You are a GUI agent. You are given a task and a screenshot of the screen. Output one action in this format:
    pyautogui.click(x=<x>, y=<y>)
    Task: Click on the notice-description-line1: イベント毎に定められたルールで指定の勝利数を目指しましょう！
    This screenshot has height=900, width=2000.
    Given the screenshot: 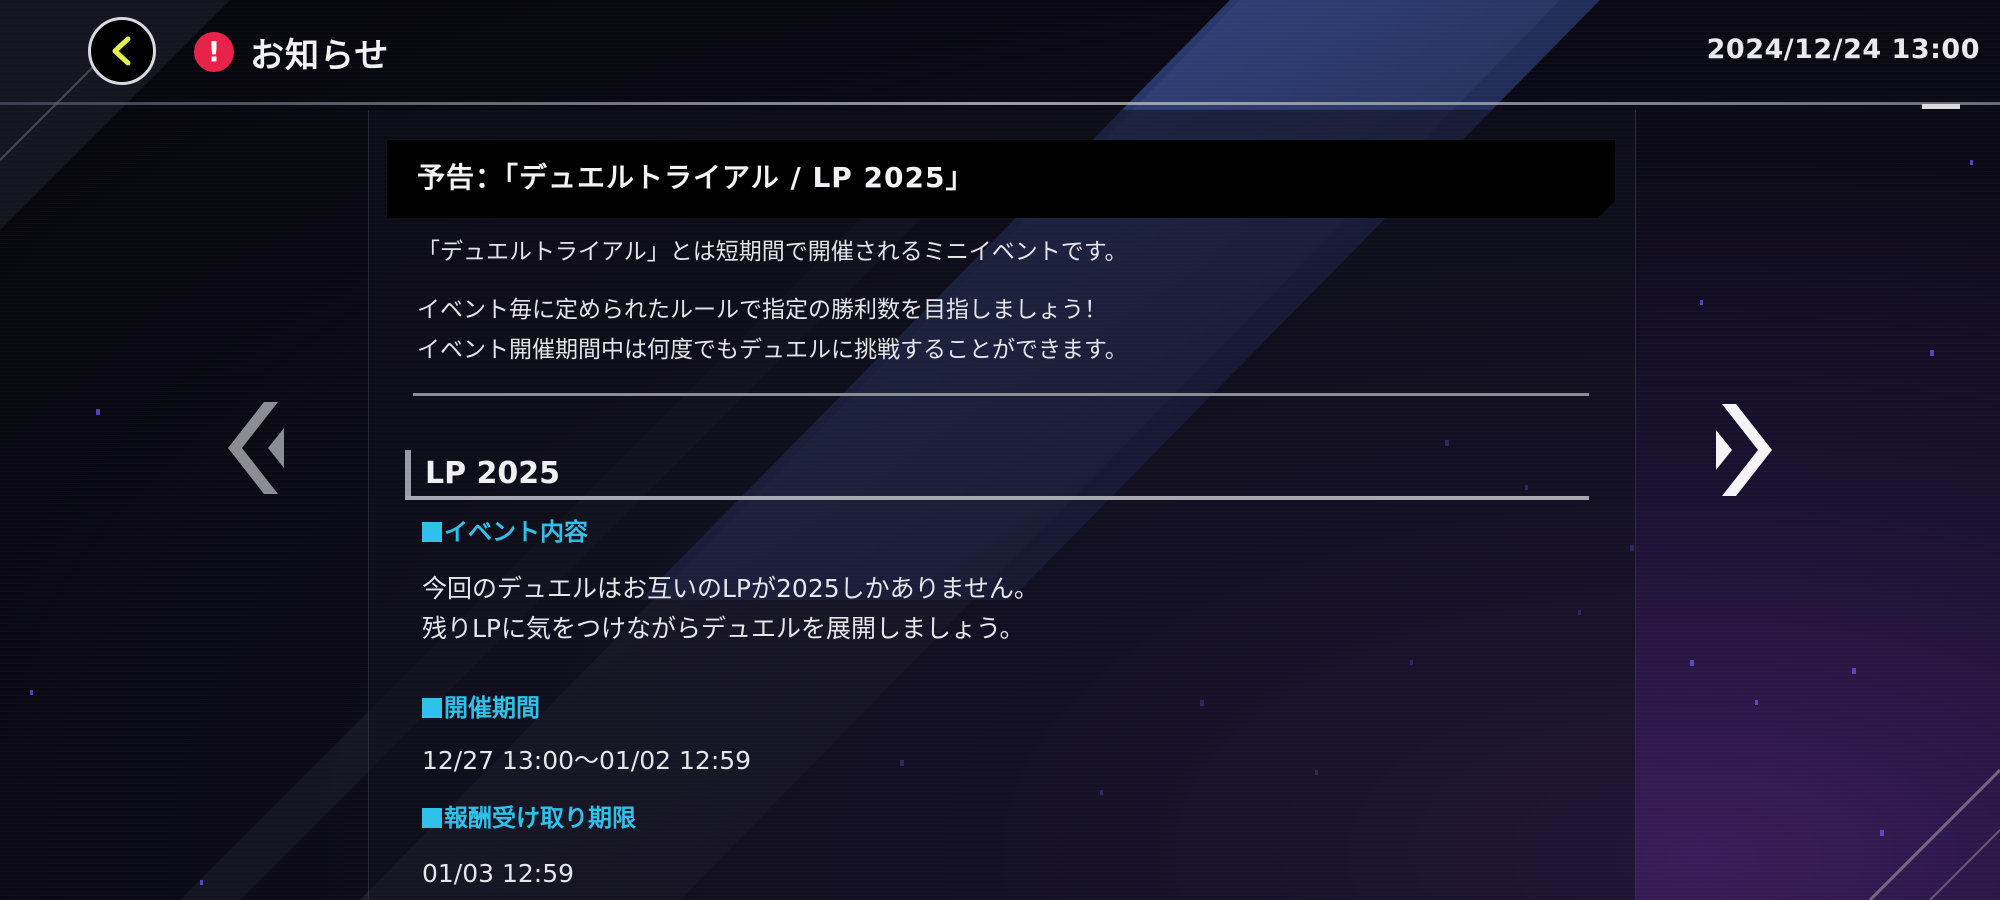 What is the action you would take?
    pyautogui.click(x=762, y=310)
    